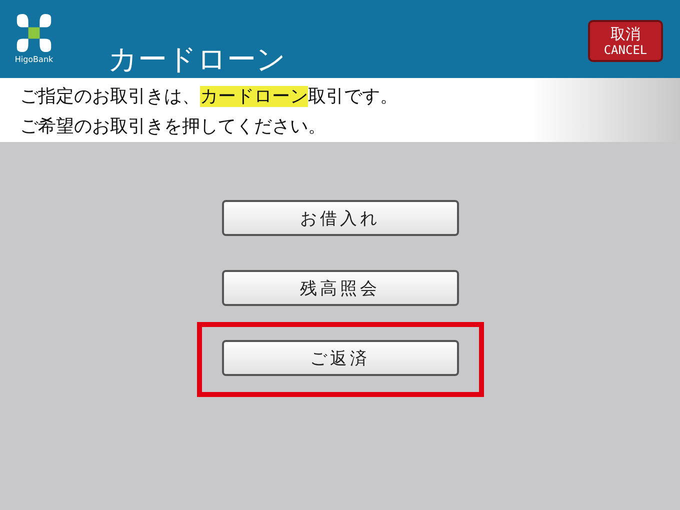 This screenshot has width=680, height=510. Describe the element at coordinates (173, 127) in the screenshot. I see `instruction-text: ご希望のお取引きを押してください。` at that location.